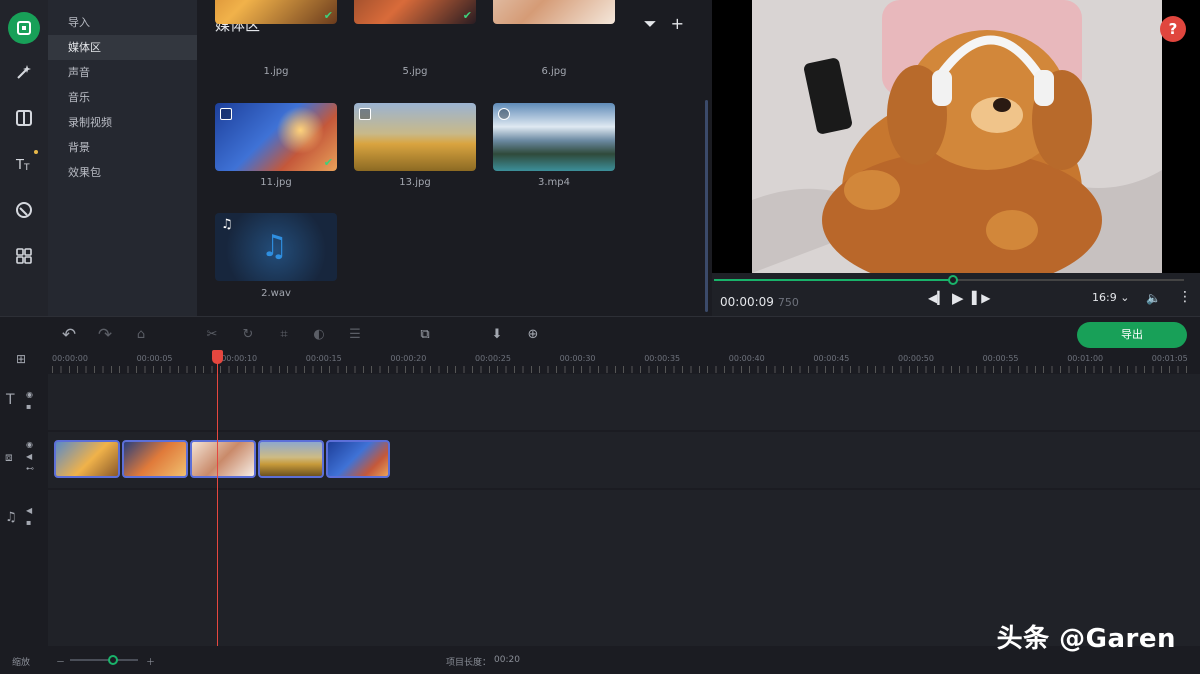  Describe the element at coordinates (650, 24) in the screenshot. I see `filter-icon: ⏷` at that location.